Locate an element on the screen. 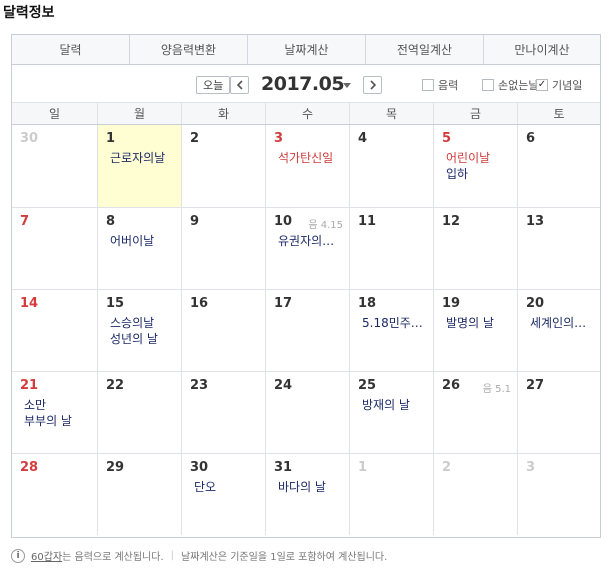 Image resolution: width=613 pixels, height=571 pixels. day-cell: 1 is located at coordinates (391, 494).